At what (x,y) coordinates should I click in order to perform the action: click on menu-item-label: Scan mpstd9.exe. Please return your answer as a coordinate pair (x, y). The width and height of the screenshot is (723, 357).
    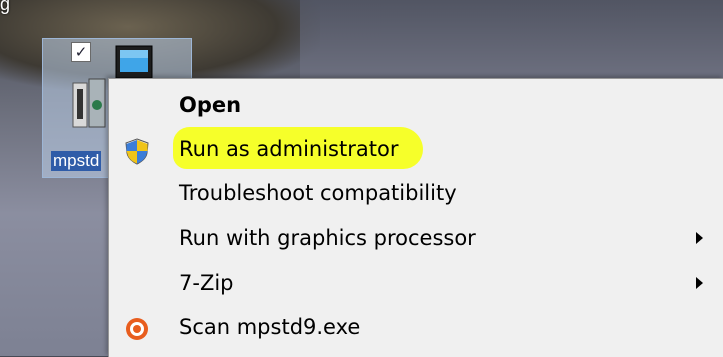
    Looking at the image, I should click on (270, 327).